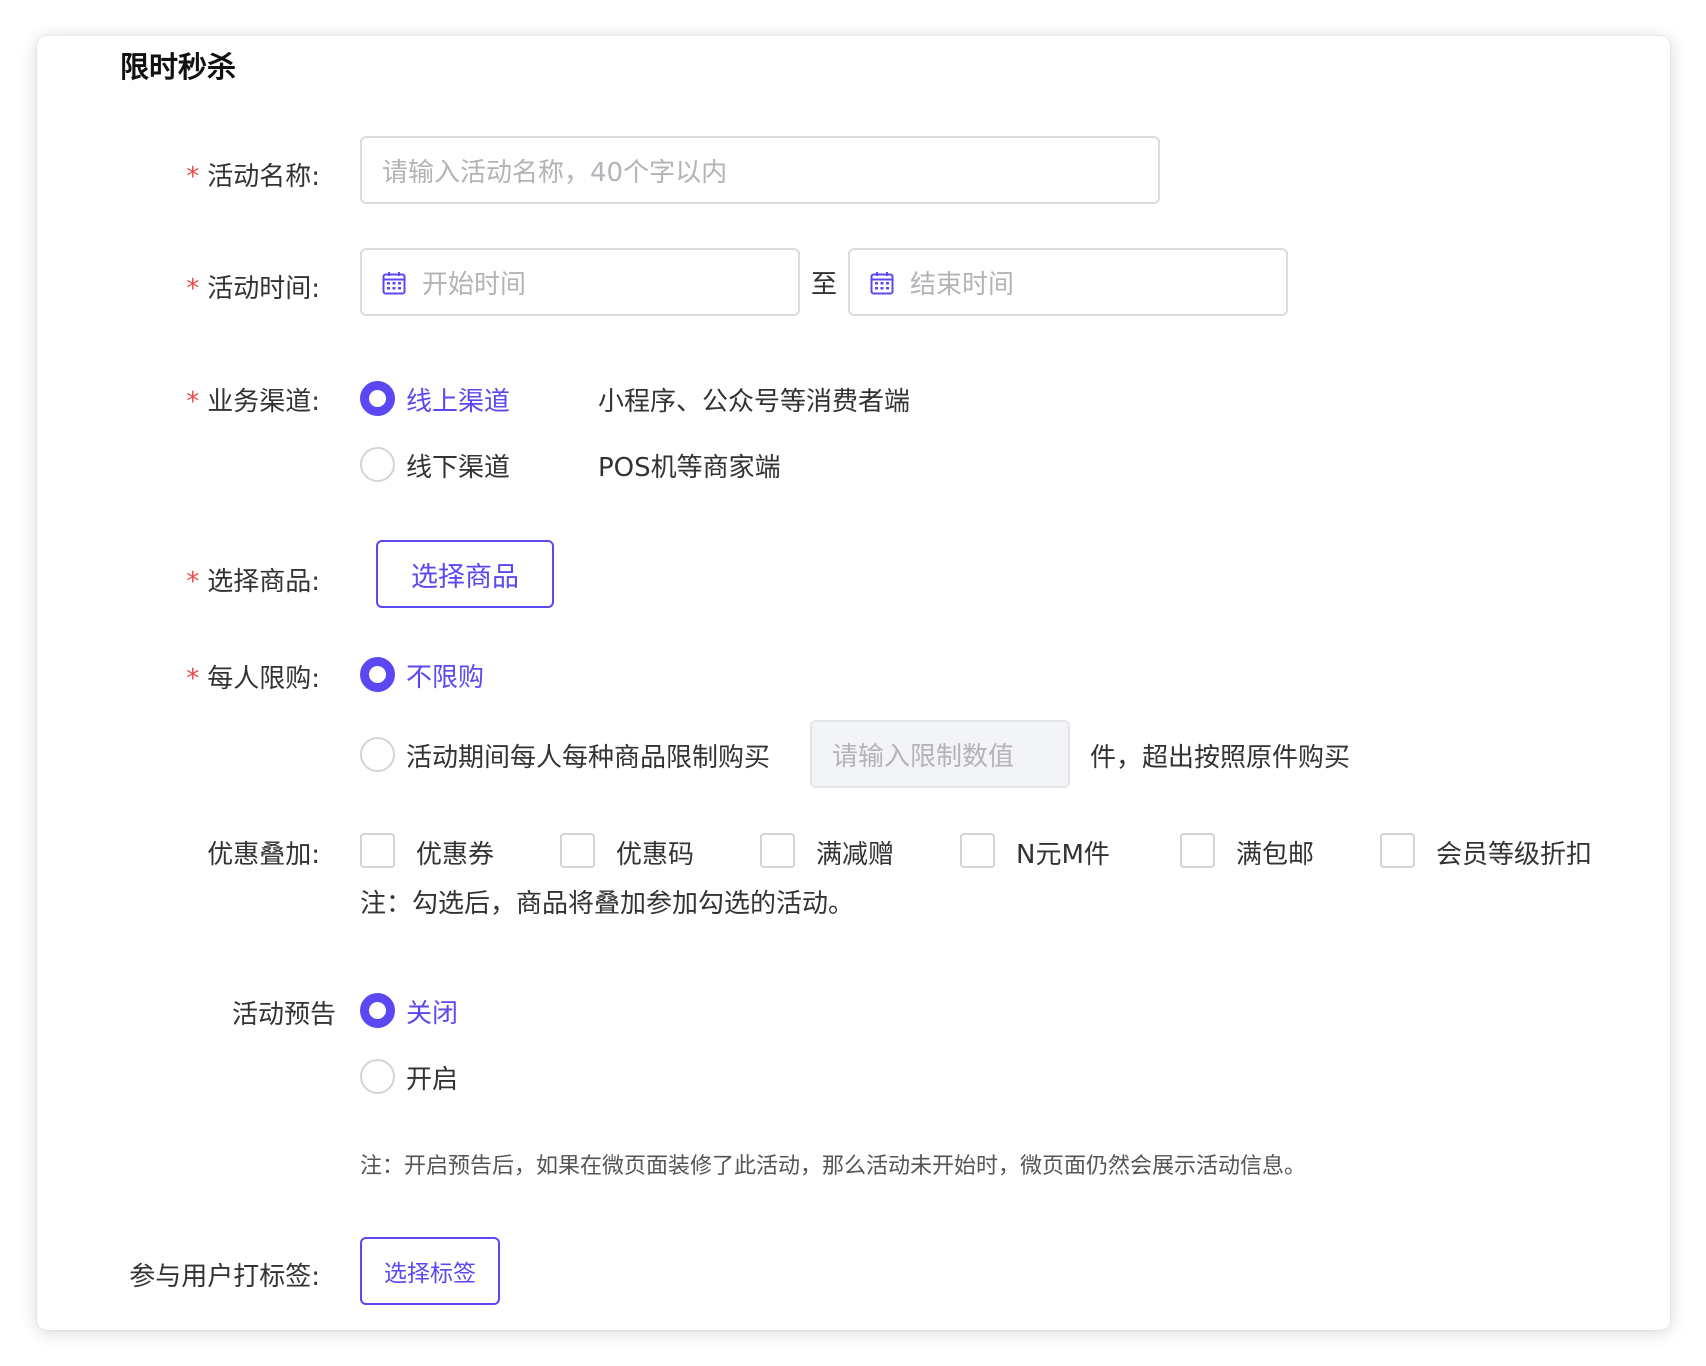 This screenshot has width=1706, height=1366. I want to click on page-title: 限时秒杀, so click(178, 67).